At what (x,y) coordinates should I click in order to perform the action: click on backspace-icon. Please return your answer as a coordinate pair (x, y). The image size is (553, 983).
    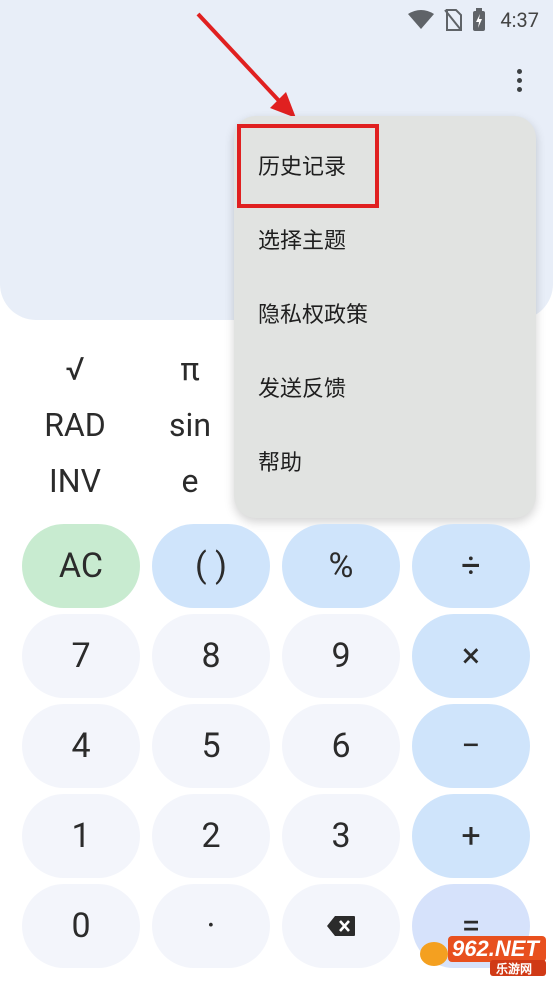
    Looking at the image, I should click on (341, 926).